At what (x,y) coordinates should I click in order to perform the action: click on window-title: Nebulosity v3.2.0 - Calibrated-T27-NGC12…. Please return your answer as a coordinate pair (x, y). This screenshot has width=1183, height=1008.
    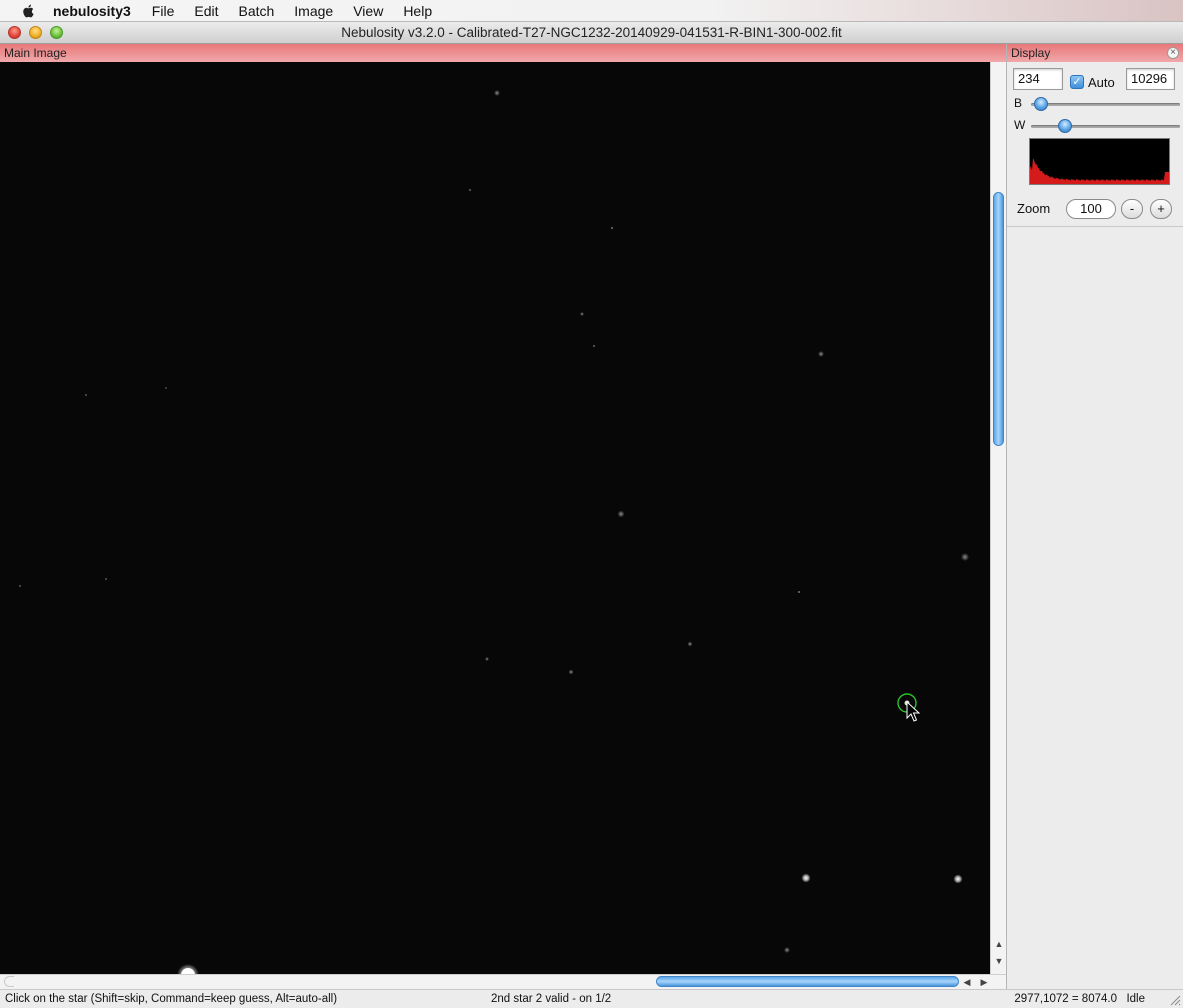
    Looking at the image, I should click on (591, 32).